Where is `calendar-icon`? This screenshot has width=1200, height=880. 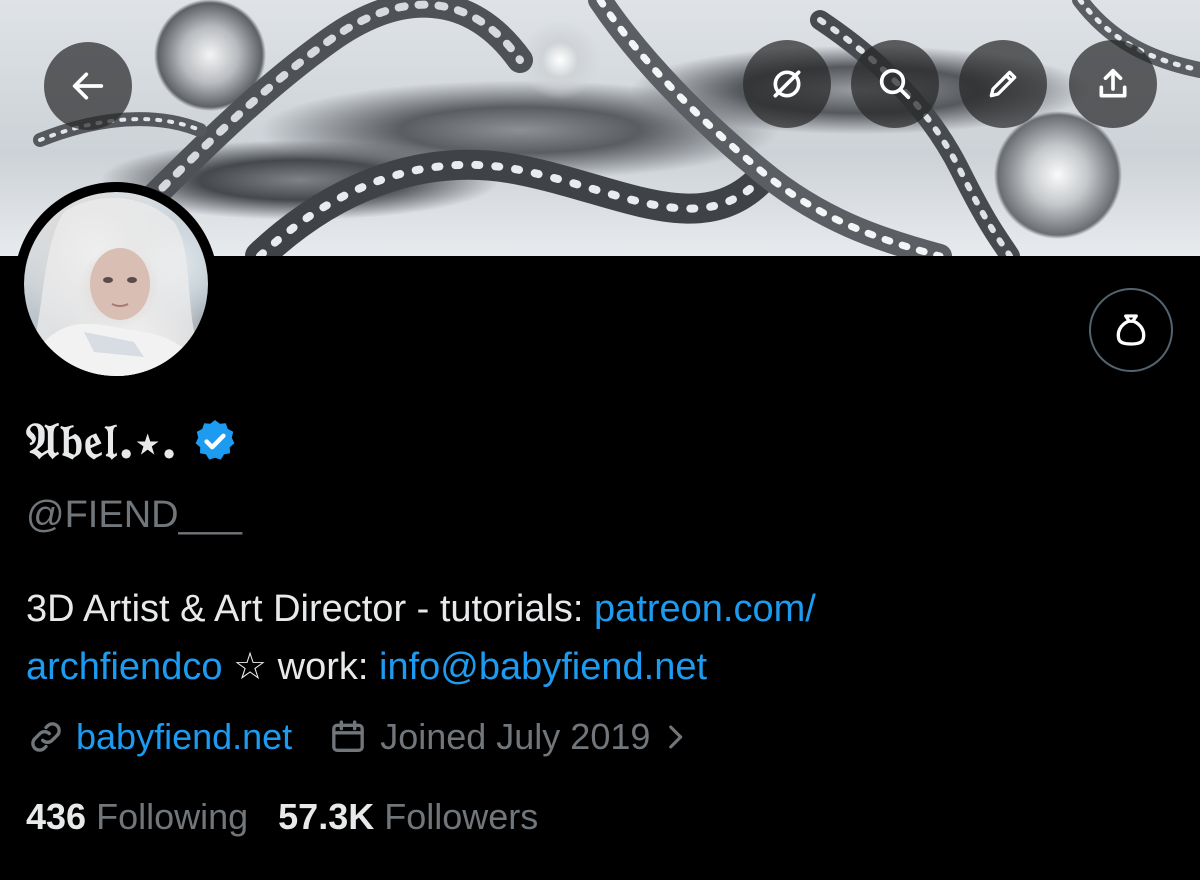
calendar-icon is located at coordinates (348, 736).